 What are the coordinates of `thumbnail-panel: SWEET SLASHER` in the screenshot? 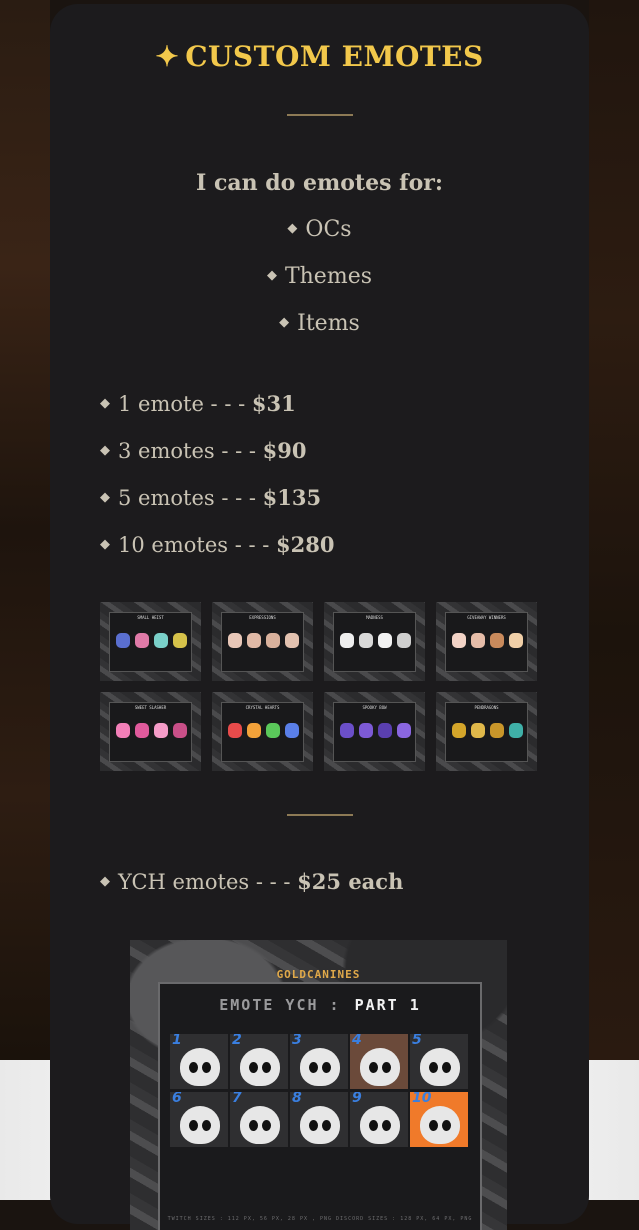 It's located at (150, 732).